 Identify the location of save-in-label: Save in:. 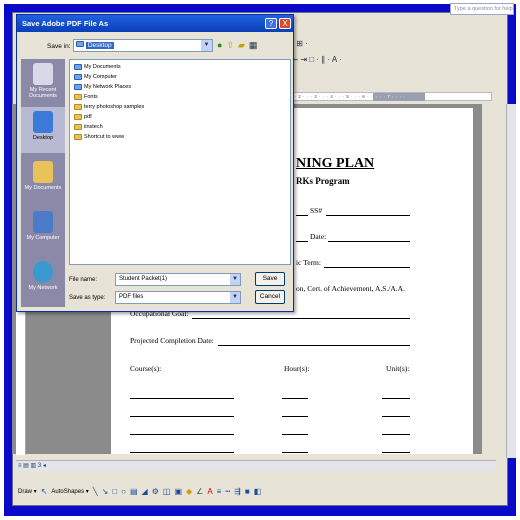
(59, 46).